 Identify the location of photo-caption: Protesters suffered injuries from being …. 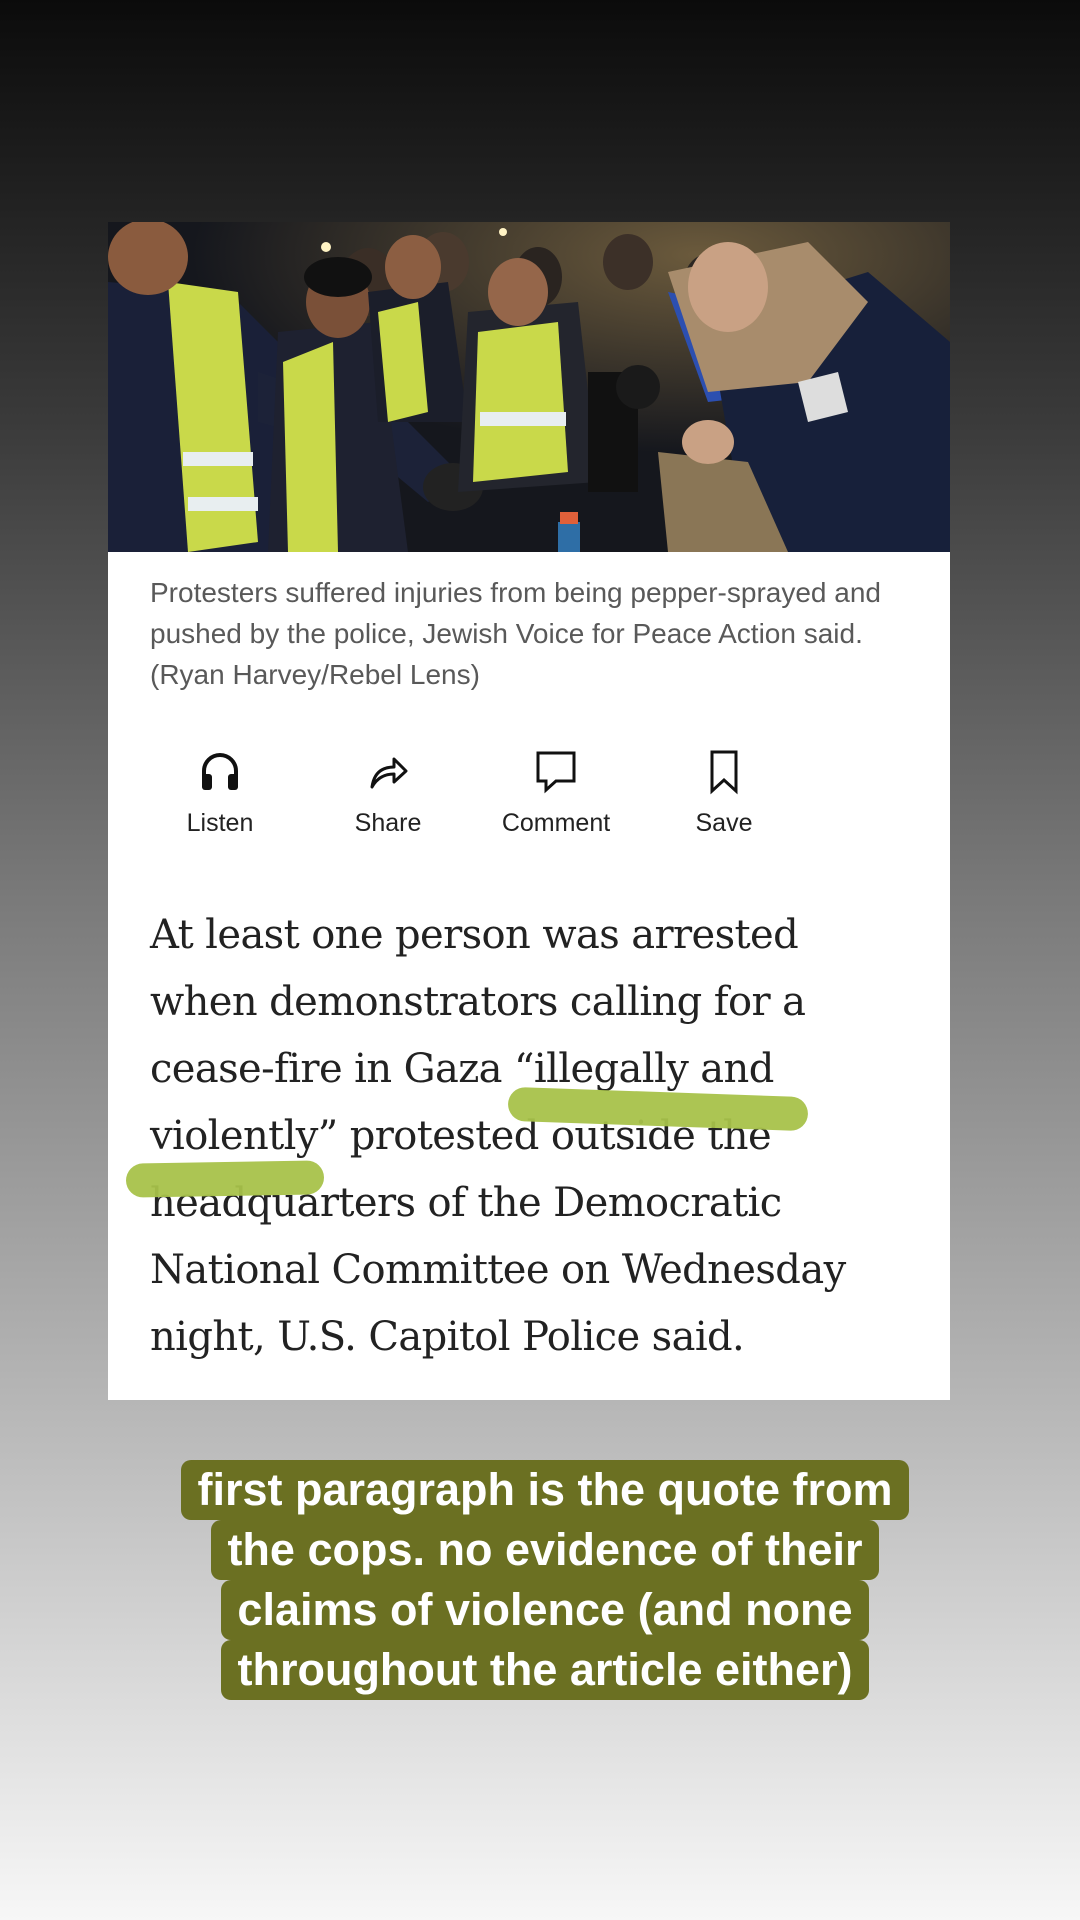
(515, 633).